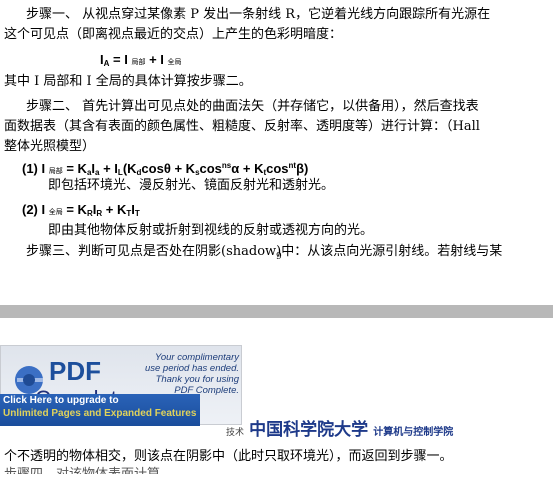  What do you see at coordinates (75, 371) in the screenshot?
I see `pdf-word: PDF` at bounding box center [75, 371].